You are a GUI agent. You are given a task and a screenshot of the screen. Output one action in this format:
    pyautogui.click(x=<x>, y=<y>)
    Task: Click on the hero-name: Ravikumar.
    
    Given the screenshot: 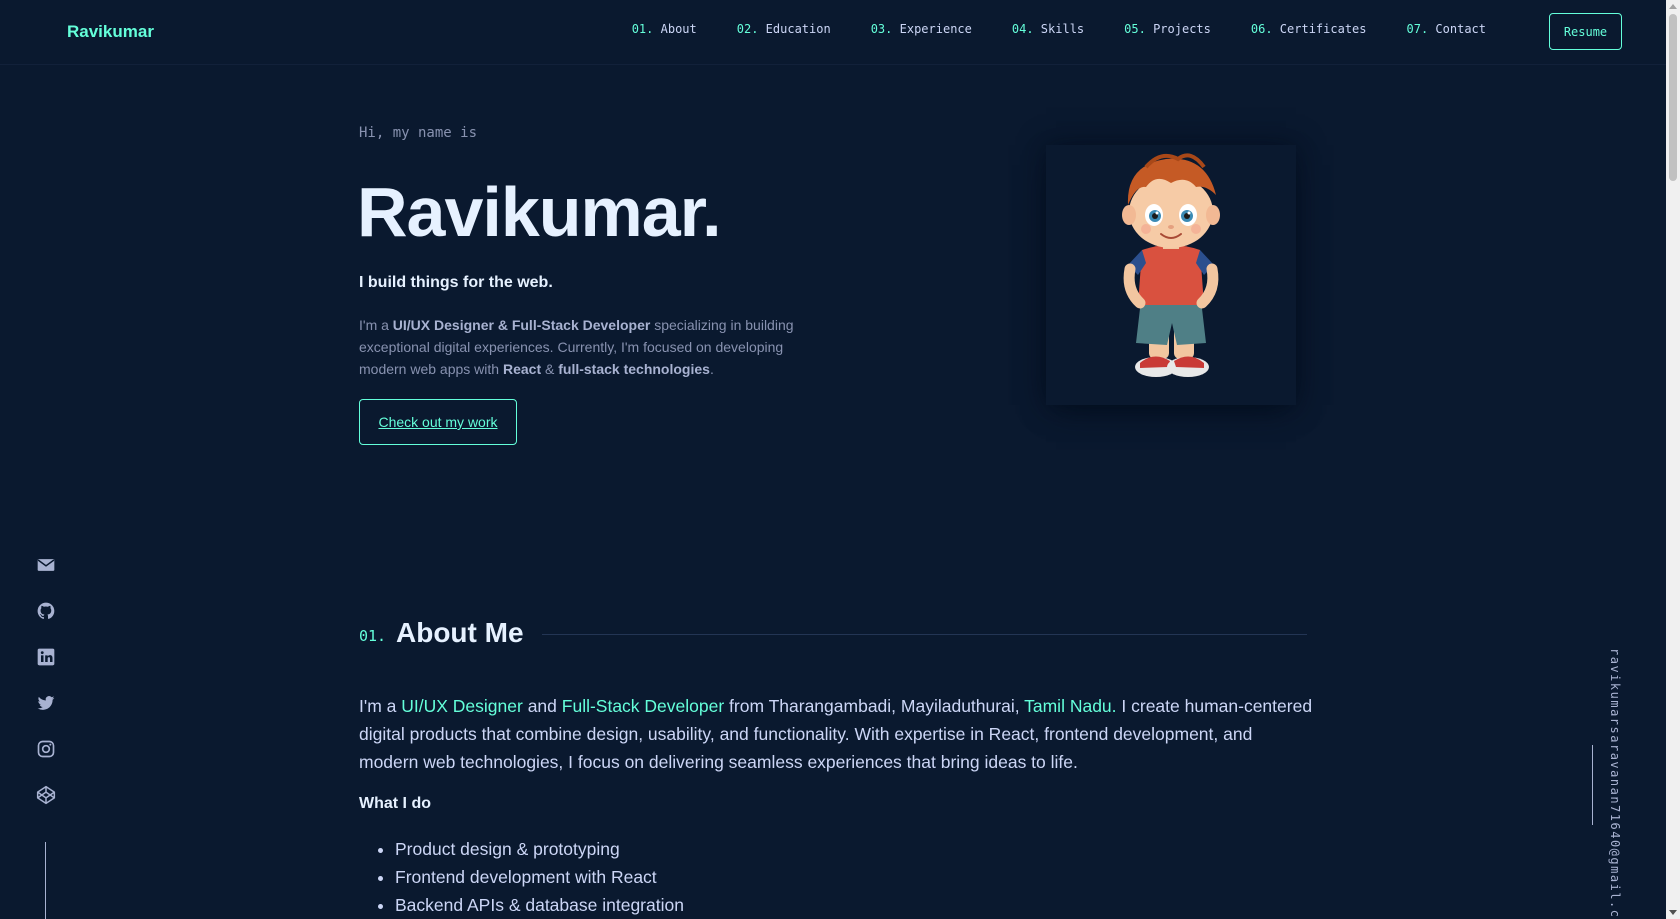 What is the action you would take?
    pyautogui.click(x=539, y=212)
    